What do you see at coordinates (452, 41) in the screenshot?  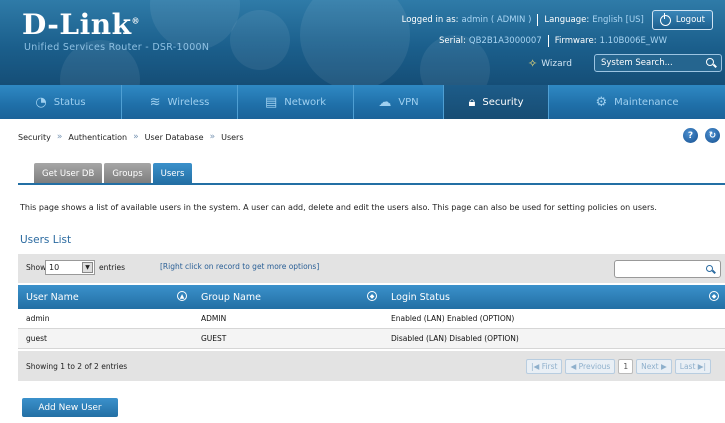 I see `serial-label: Serial:` at bounding box center [452, 41].